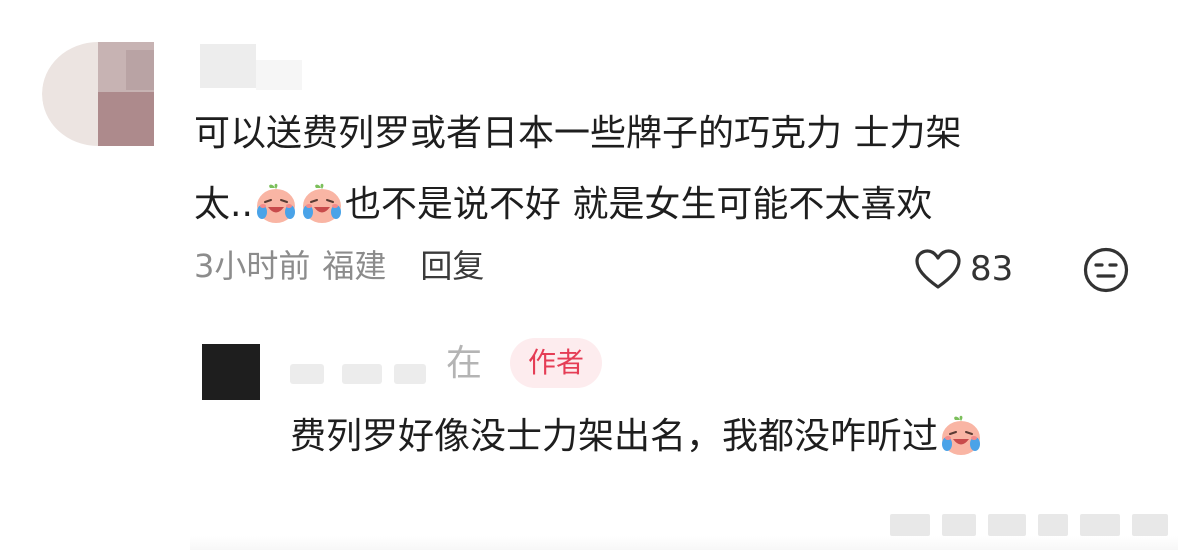  What do you see at coordinates (938, 269) in the screenshot?
I see `heart-icon` at bounding box center [938, 269].